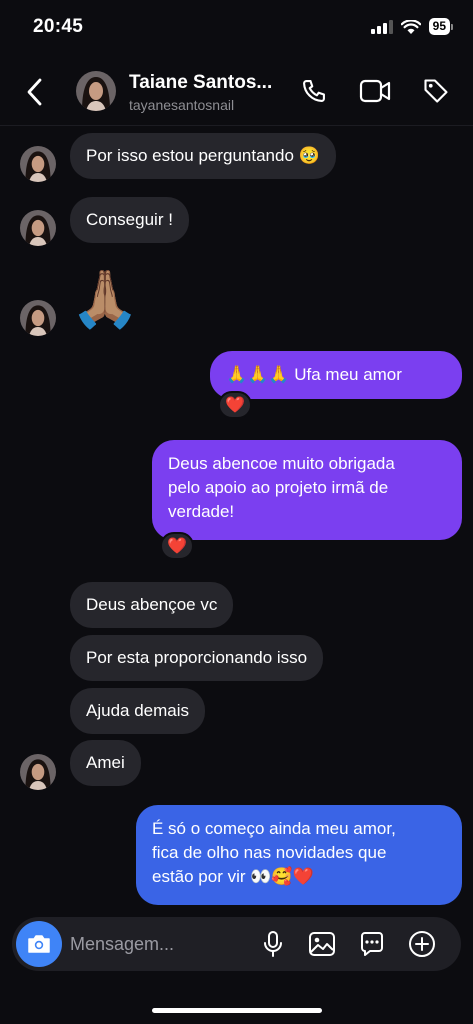  Describe the element at coordinates (269, 852) in the screenshot. I see `message-text-line: fica de olho nas novidades que` at that location.